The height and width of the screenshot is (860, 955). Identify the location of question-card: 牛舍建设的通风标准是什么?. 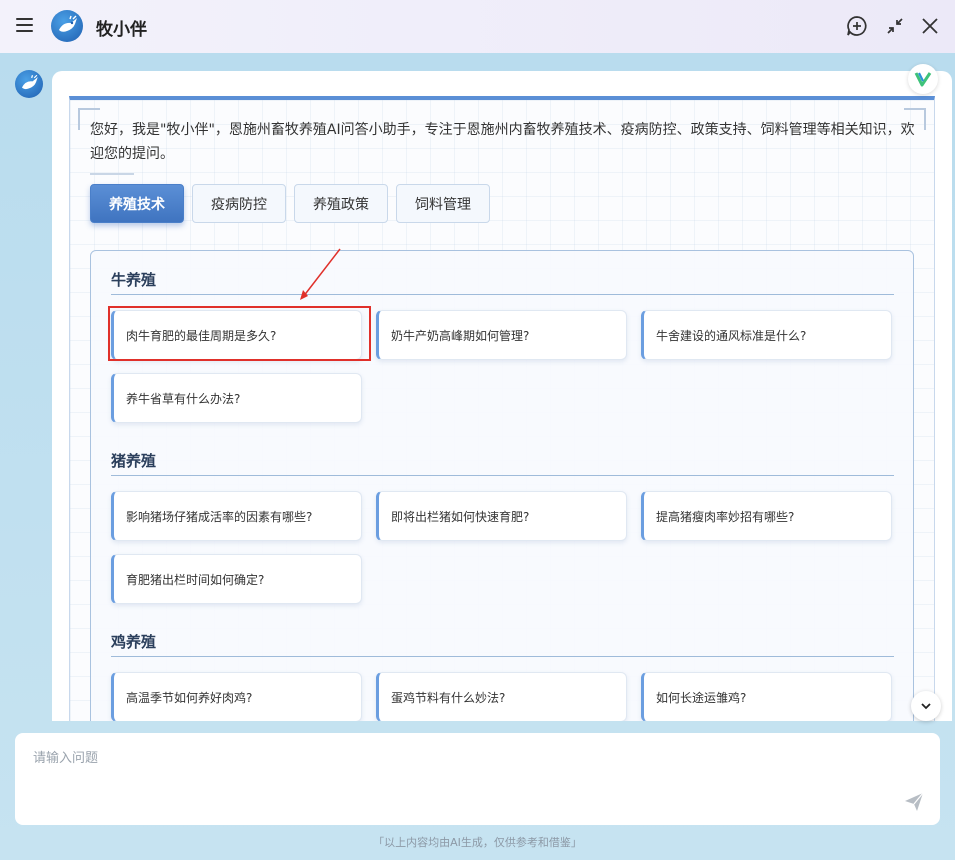
(766, 335).